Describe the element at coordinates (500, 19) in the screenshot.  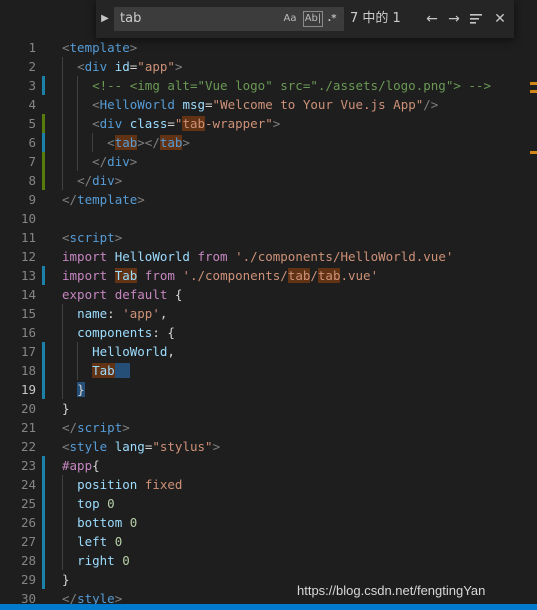
I see `close-icon: ✕` at that location.